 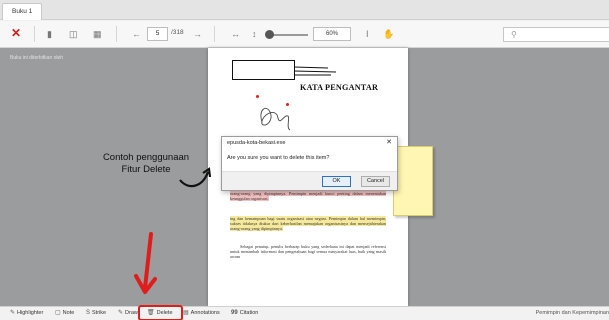 What do you see at coordinates (388, 34) in the screenshot?
I see `hand-tool-icon: ✋` at bounding box center [388, 34].